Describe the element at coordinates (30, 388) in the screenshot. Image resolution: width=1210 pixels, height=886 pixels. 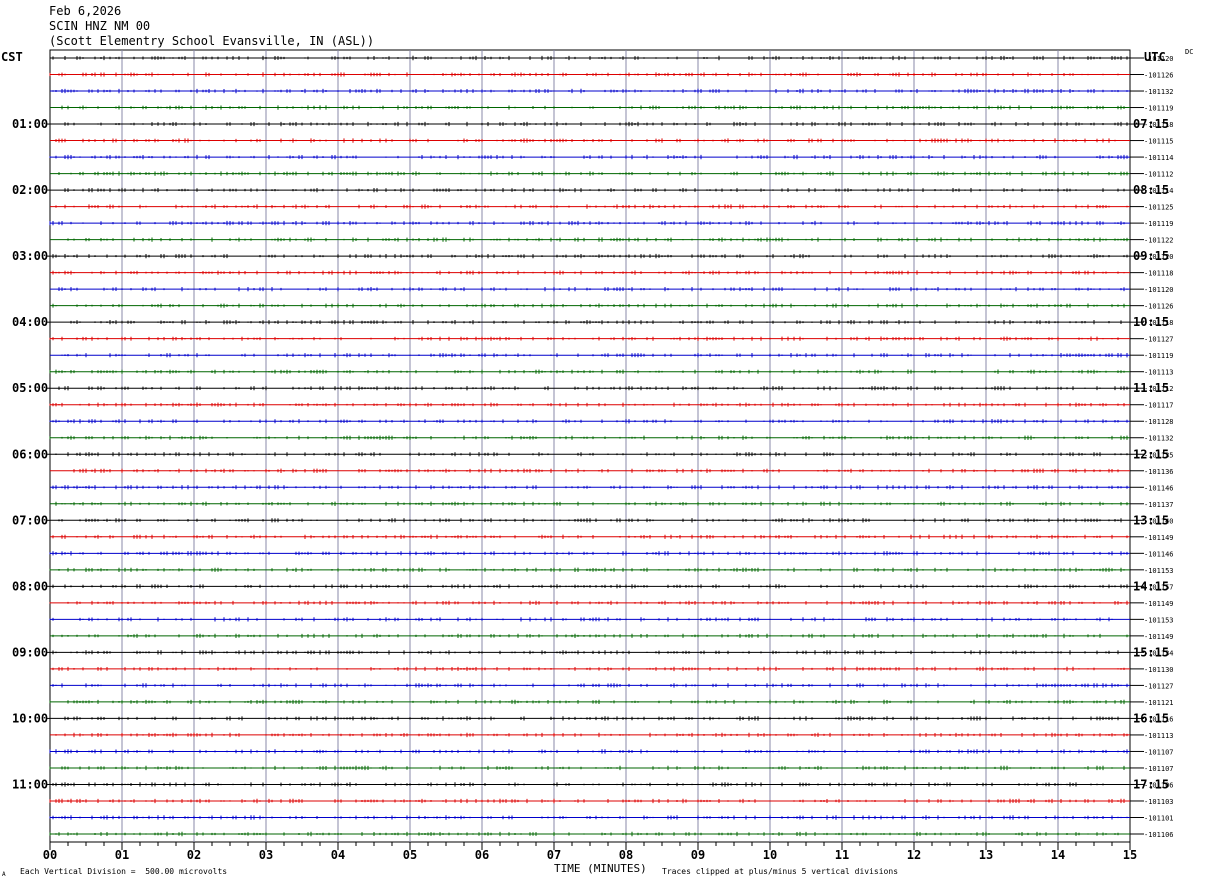
I see `left-hour-label: 05:00` at that location.